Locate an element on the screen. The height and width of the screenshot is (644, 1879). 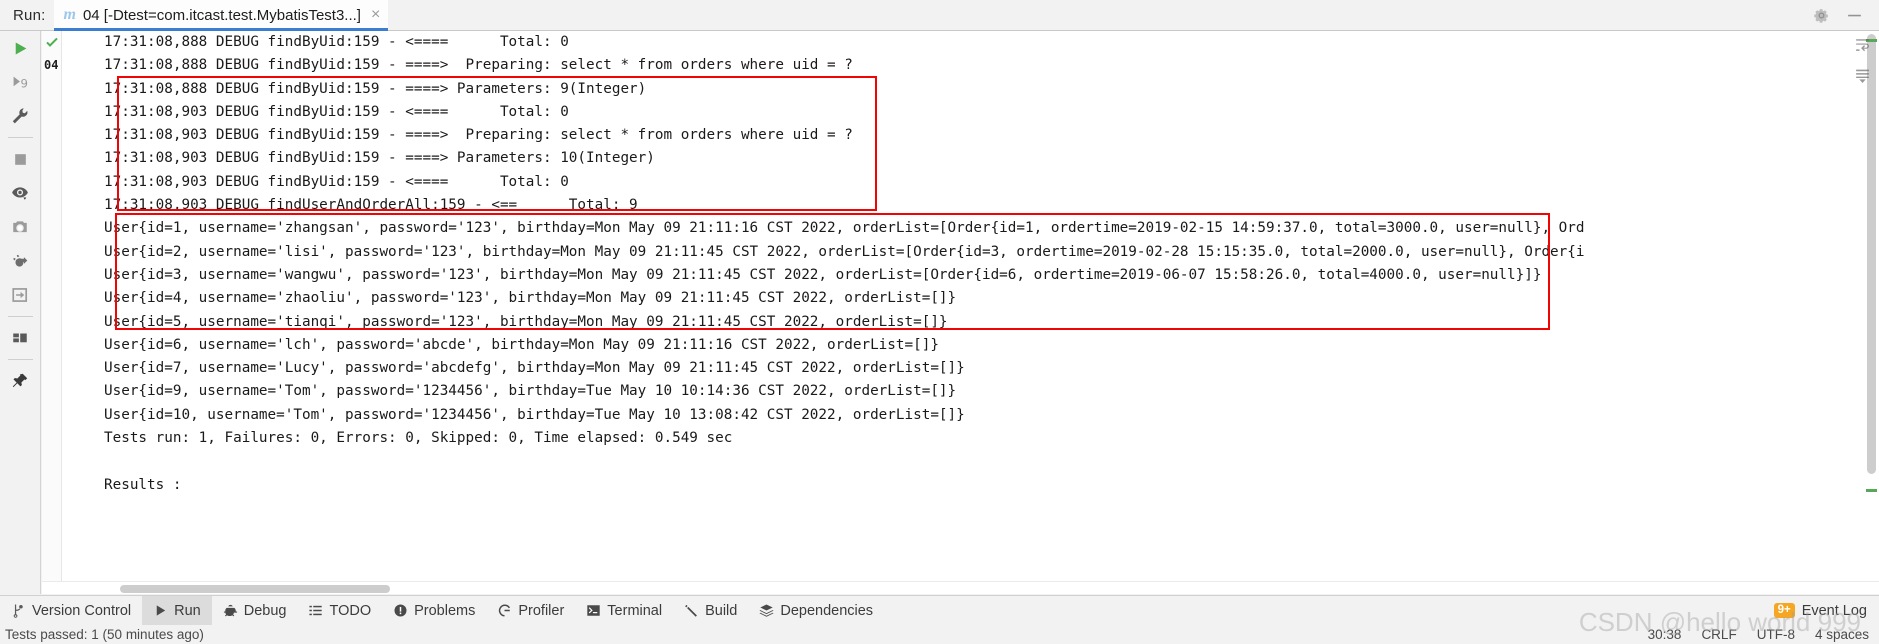
branch-icon is located at coordinates (18, 611).